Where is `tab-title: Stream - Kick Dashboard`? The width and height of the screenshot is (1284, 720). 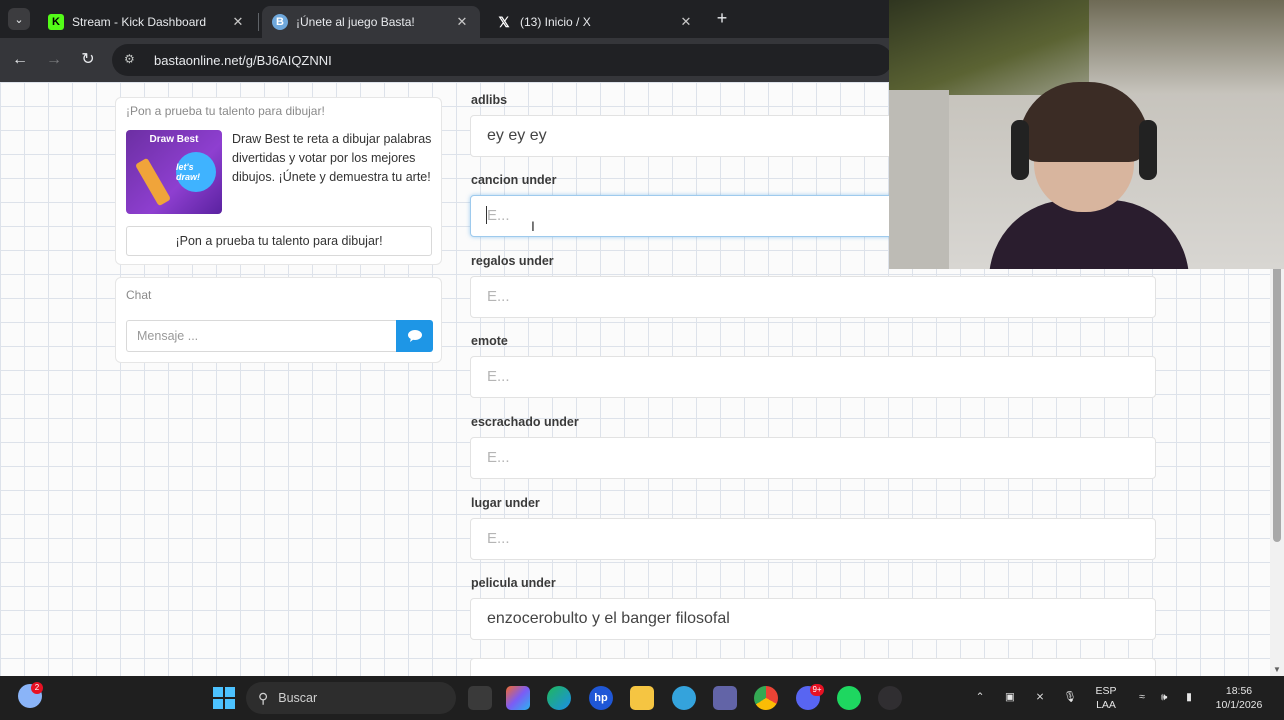 tab-title: Stream - Kick Dashboard is located at coordinates (139, 22).